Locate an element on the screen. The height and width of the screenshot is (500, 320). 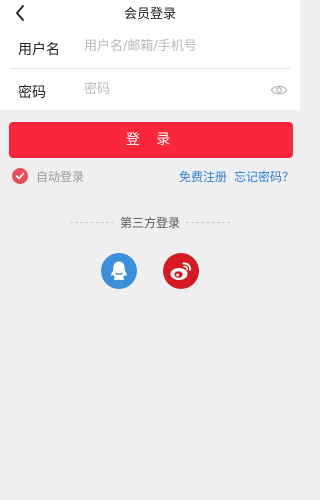
check-icon is located at coordinates (20, 176).